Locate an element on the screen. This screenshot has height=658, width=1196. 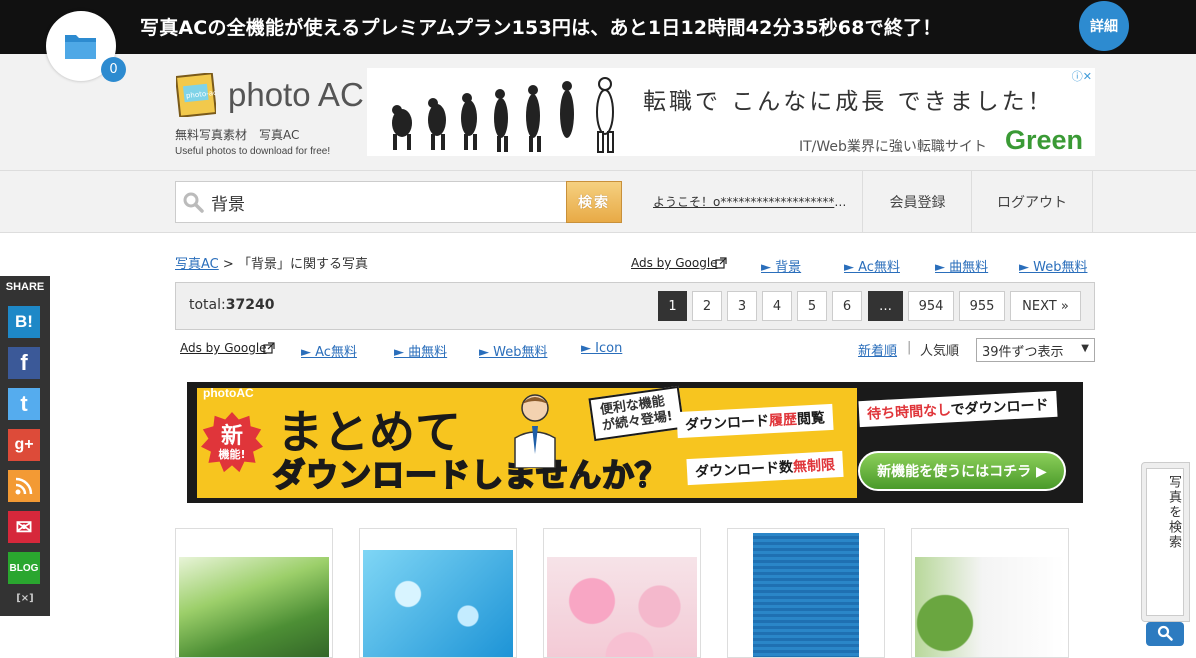
blog-share-button: BLOG is located at coordinates (24, 568).